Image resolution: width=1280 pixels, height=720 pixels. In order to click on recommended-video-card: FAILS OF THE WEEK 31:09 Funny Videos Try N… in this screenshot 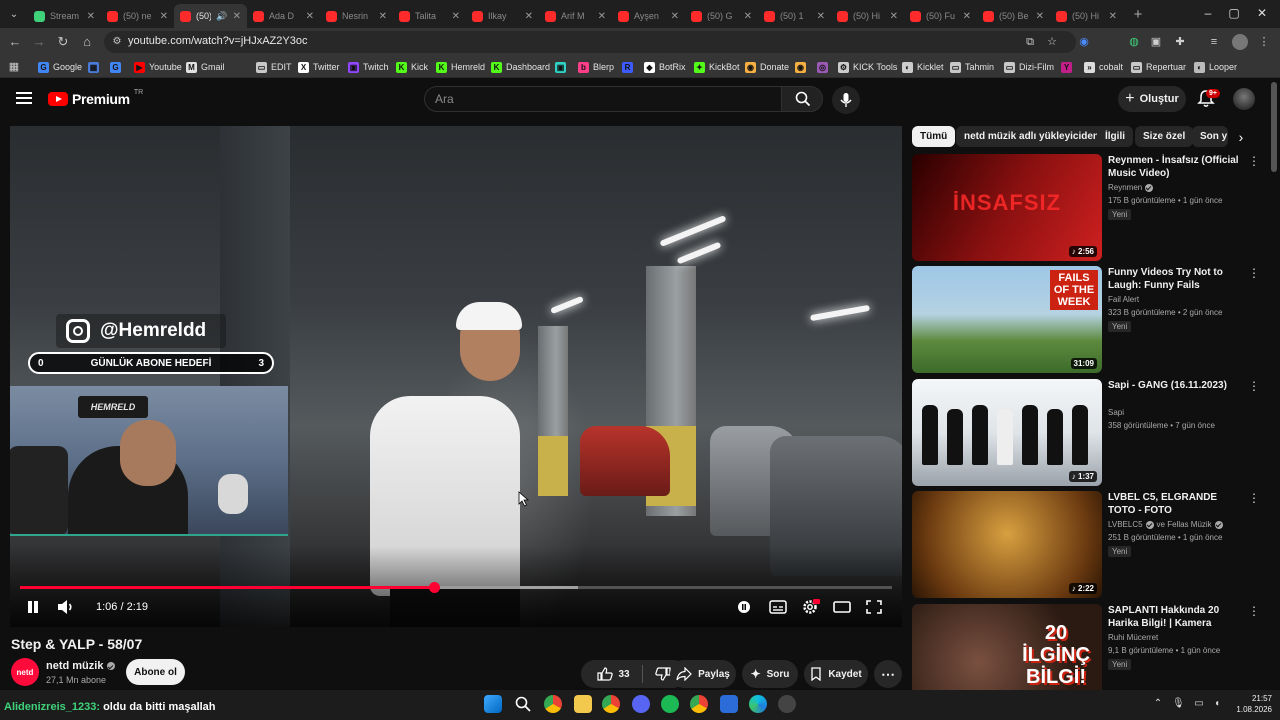, I will do `click(1088, 320)`.